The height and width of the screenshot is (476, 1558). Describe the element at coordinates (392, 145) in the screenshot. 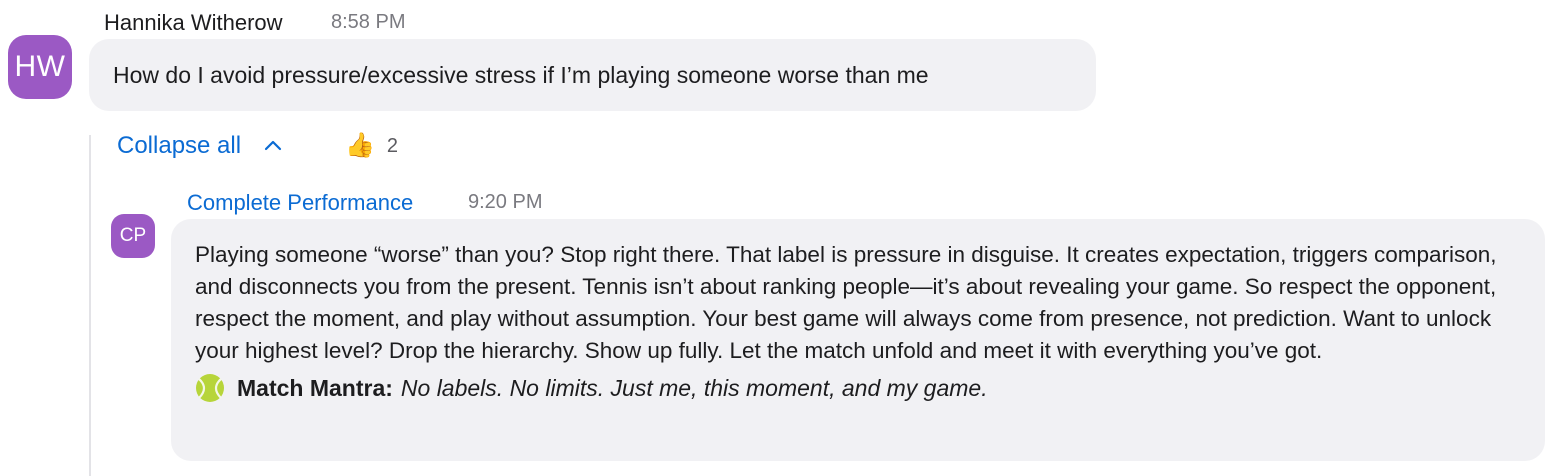

I see `reaction-count: 2` at that location.